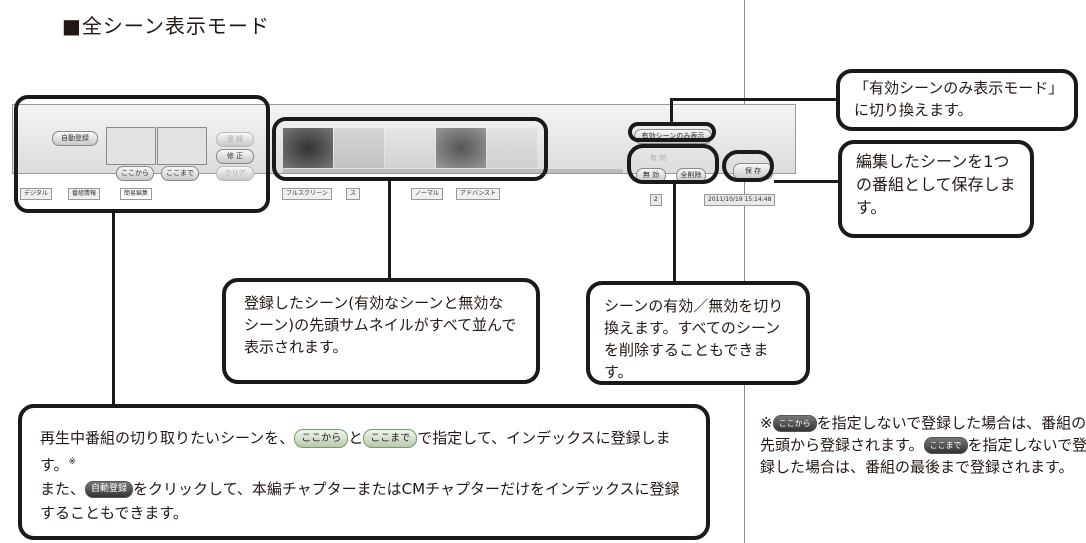  Describe the element at coordinates (410, 149) in the screenshot. I see `thumbnails-highlight` at that location.